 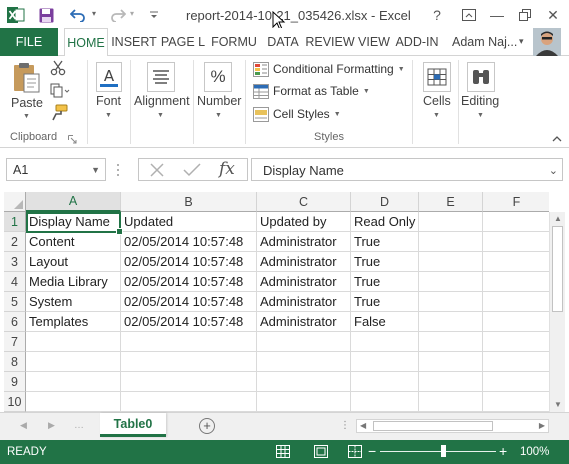 I want to click on cell-b5: 02/05/2014 10:57:48, so click(x=189, y=302).